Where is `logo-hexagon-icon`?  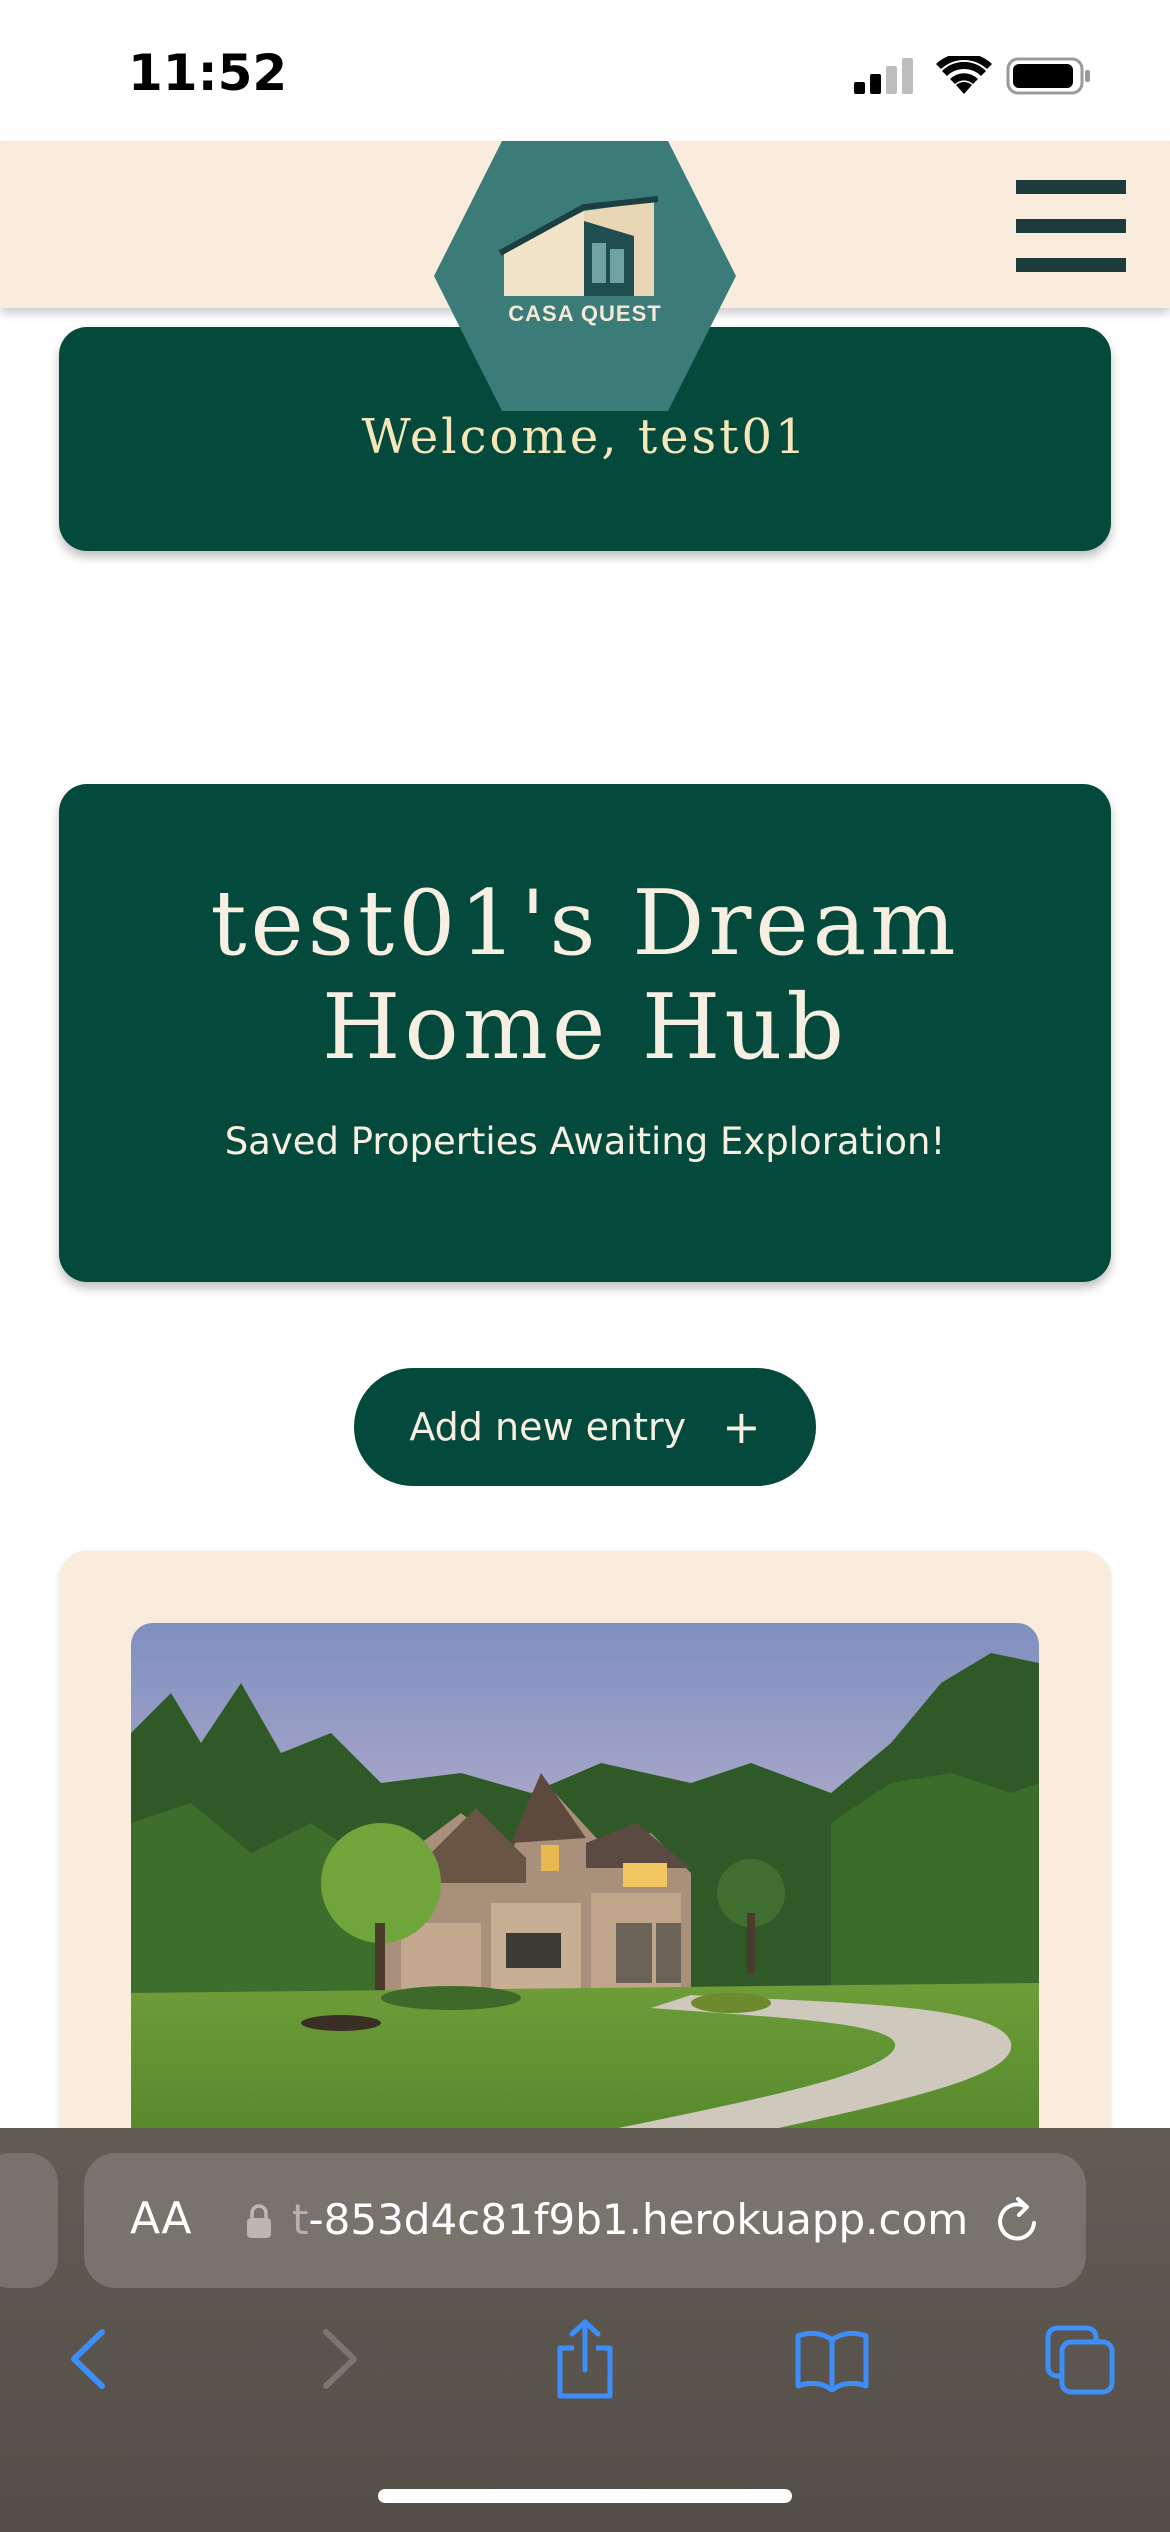
logo-hexagon-icon is located at coordinates (585, 276).